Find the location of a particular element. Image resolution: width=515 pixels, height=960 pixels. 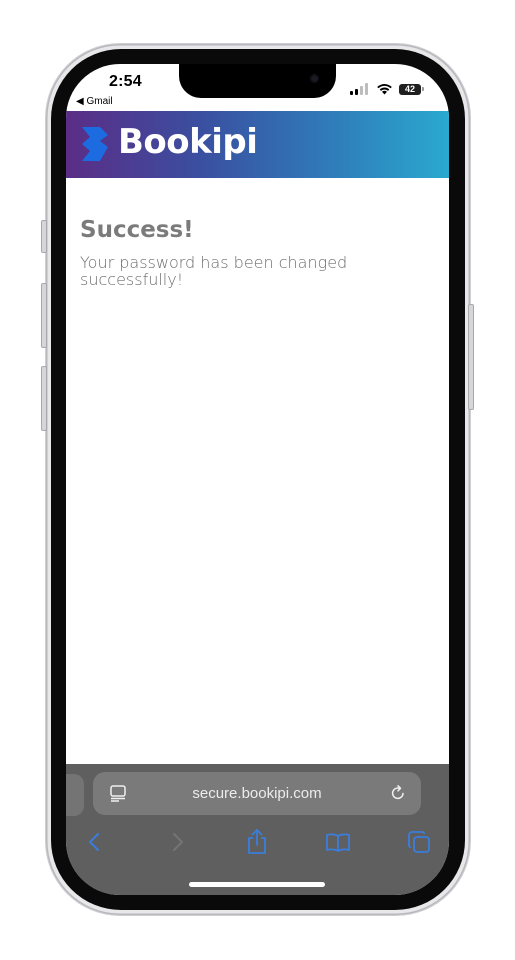

tabs-icon is located at coordinates (419, 842).